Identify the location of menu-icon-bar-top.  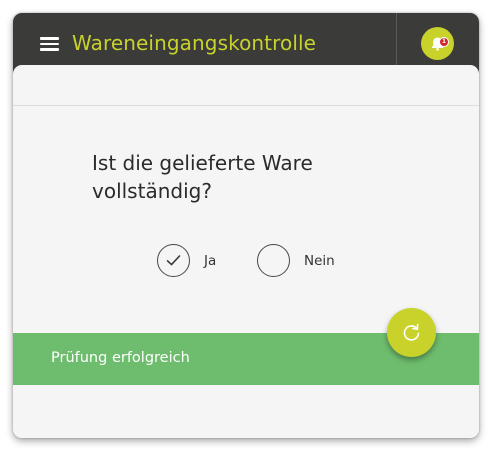
(49, 38).